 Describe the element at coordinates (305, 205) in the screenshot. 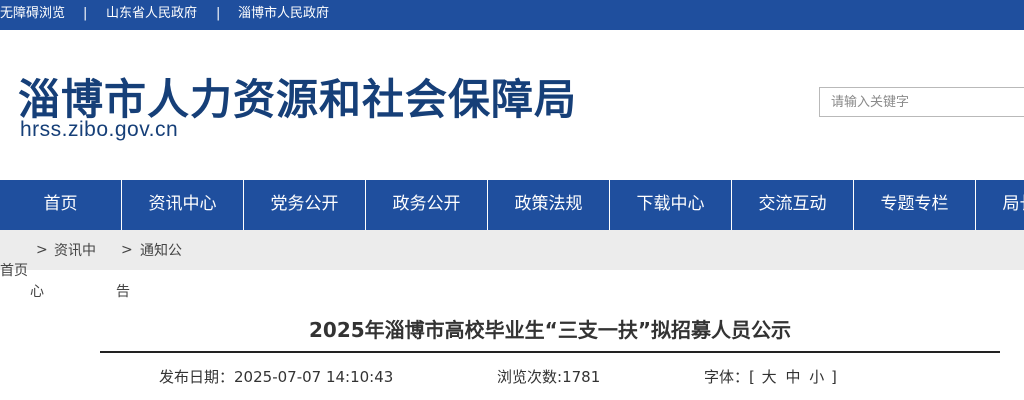

I see `nav-item-party-affairs: 党务公开` at that location.